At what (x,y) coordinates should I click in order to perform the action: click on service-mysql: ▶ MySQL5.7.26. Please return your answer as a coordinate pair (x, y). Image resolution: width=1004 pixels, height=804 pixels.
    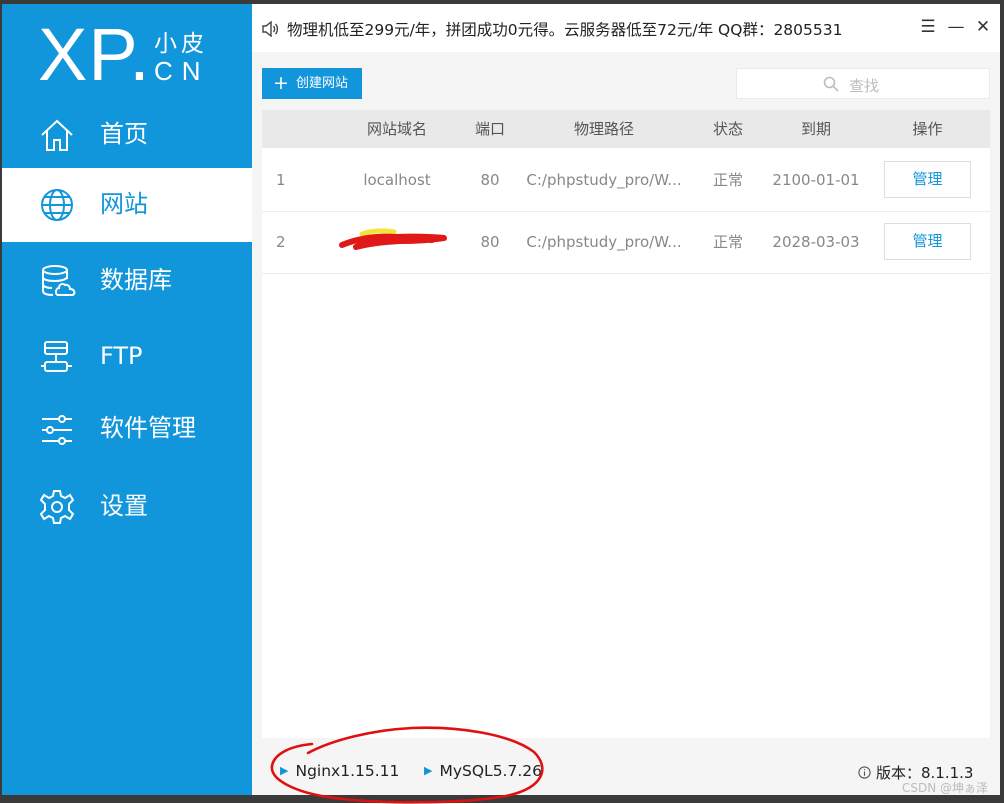
    Looking at the image, I should click on (483, 771).